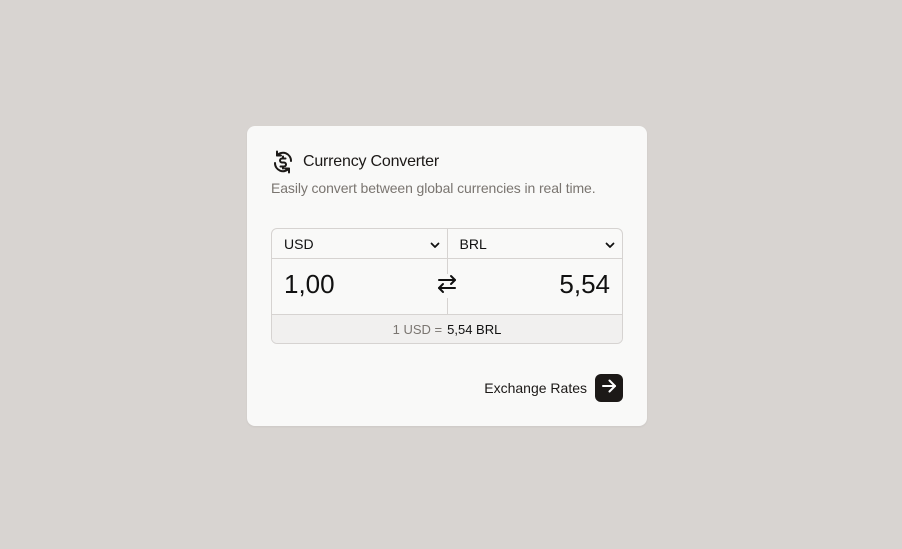 The image size is (902, 549). I want to click on converter-panel: USD BRL 1,00 5,54 1 USD = 5,54 BRL, so click(447, 286).